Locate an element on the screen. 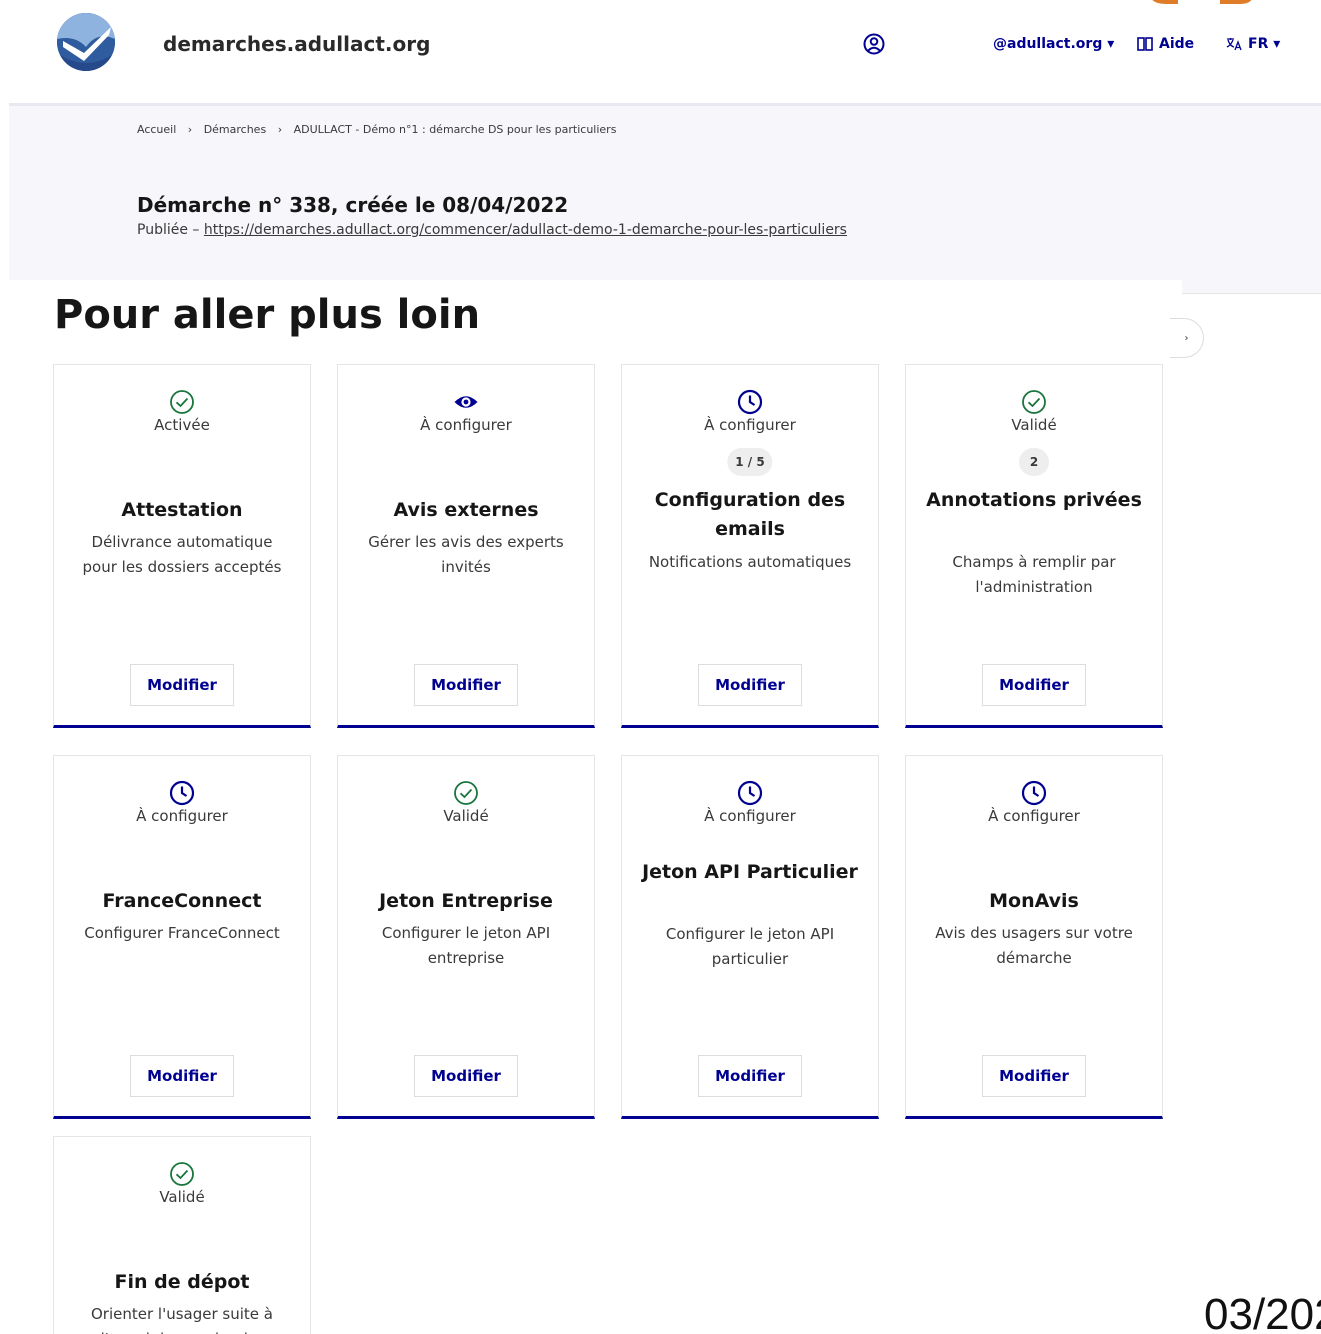 The height and width of the screenshot is (1334, 1321). eye-icon is located at coordinates (466, 402).